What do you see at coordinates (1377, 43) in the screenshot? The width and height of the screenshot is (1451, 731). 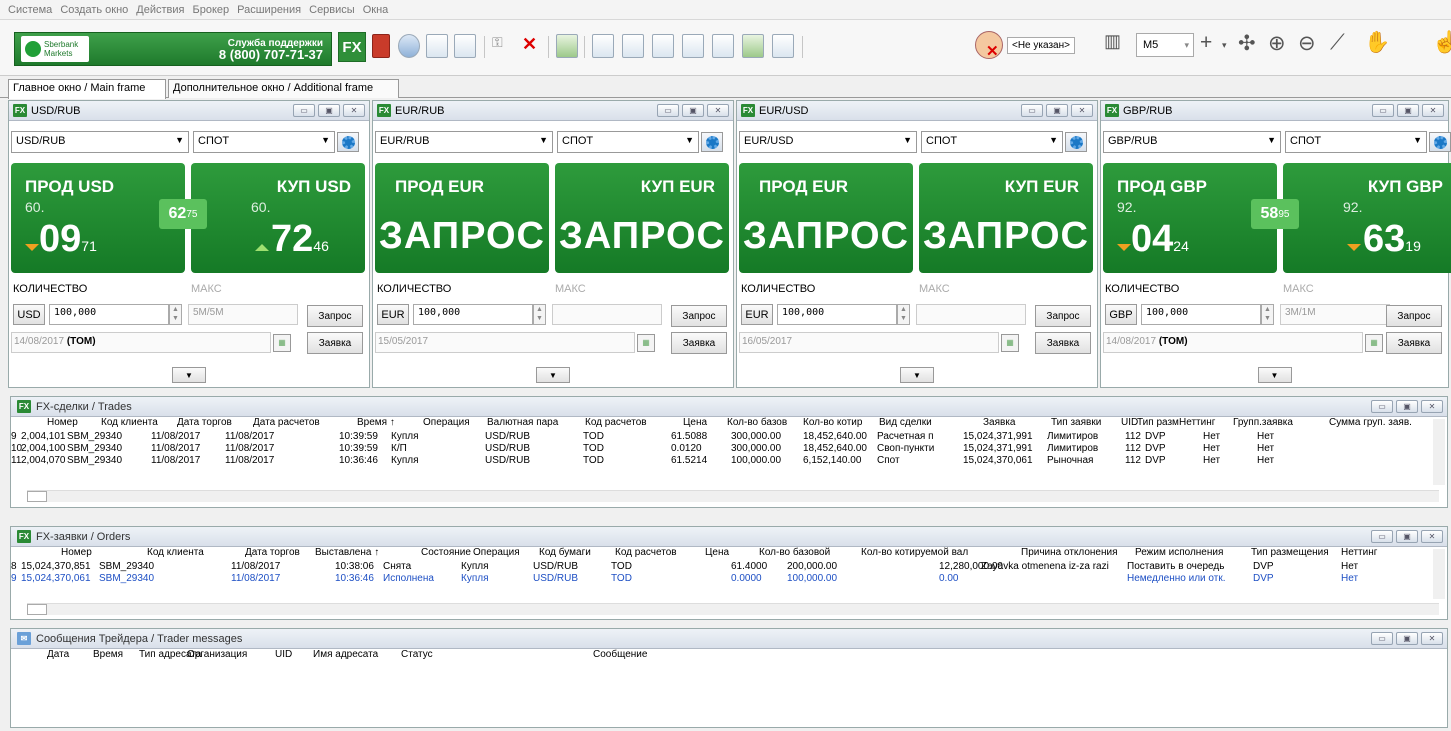 I see `hand-icon: ✋` at bounding box center [1377, 43].